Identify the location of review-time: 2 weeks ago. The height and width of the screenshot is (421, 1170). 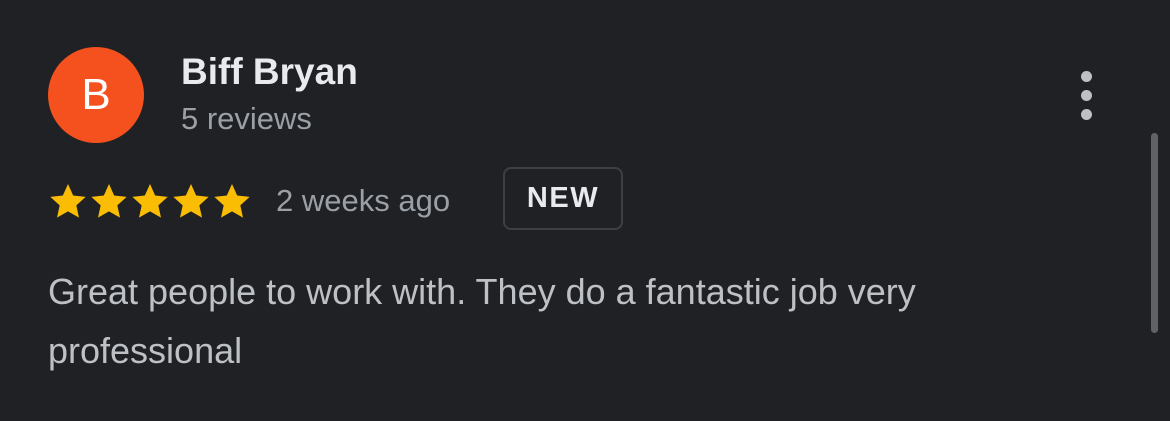
(363, 200).